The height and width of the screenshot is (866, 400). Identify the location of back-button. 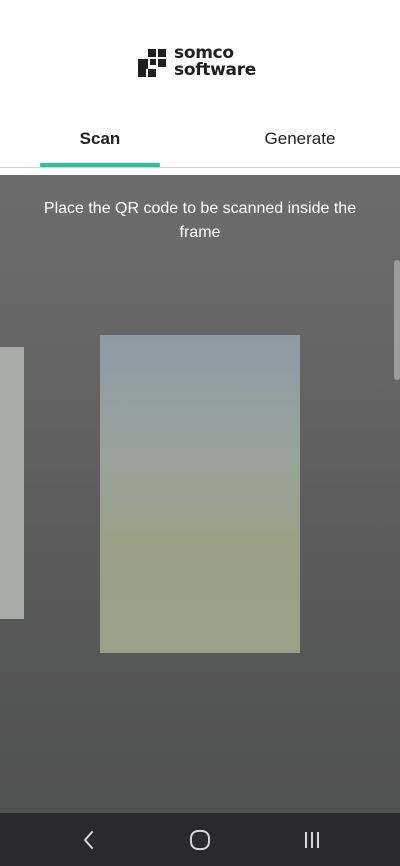
(89, 840).